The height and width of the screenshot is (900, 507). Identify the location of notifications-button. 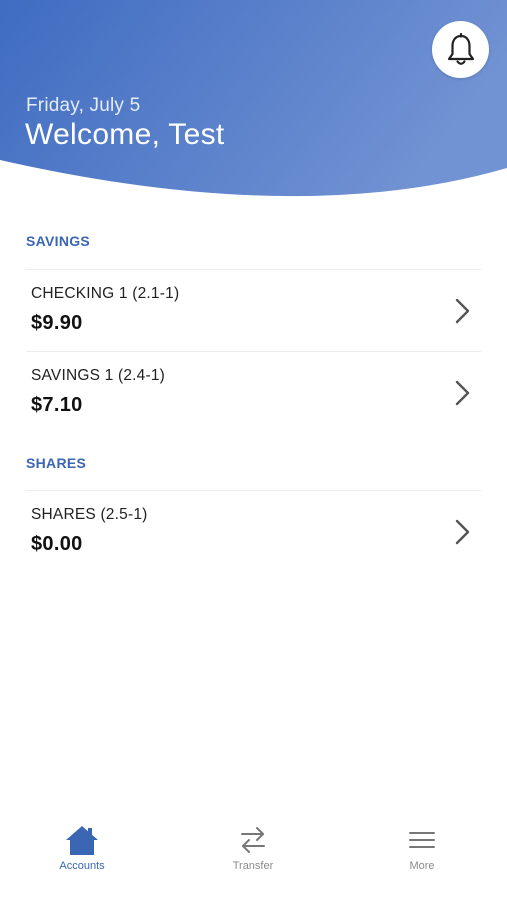
(460, 49).